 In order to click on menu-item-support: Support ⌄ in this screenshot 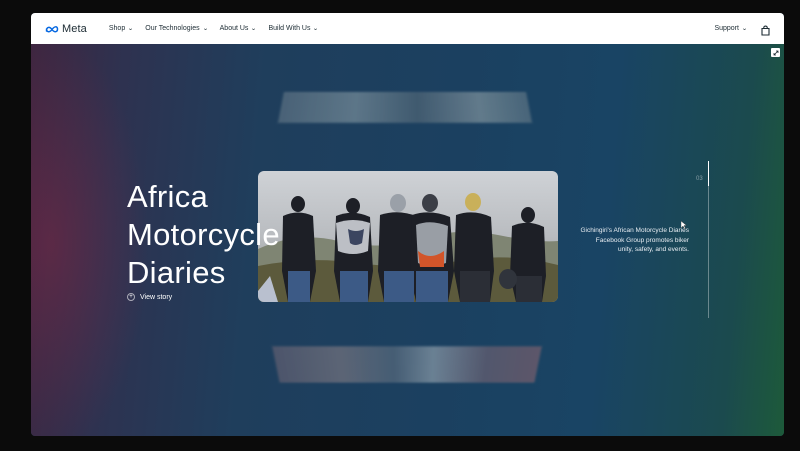, I will do `click(730, 28)`.